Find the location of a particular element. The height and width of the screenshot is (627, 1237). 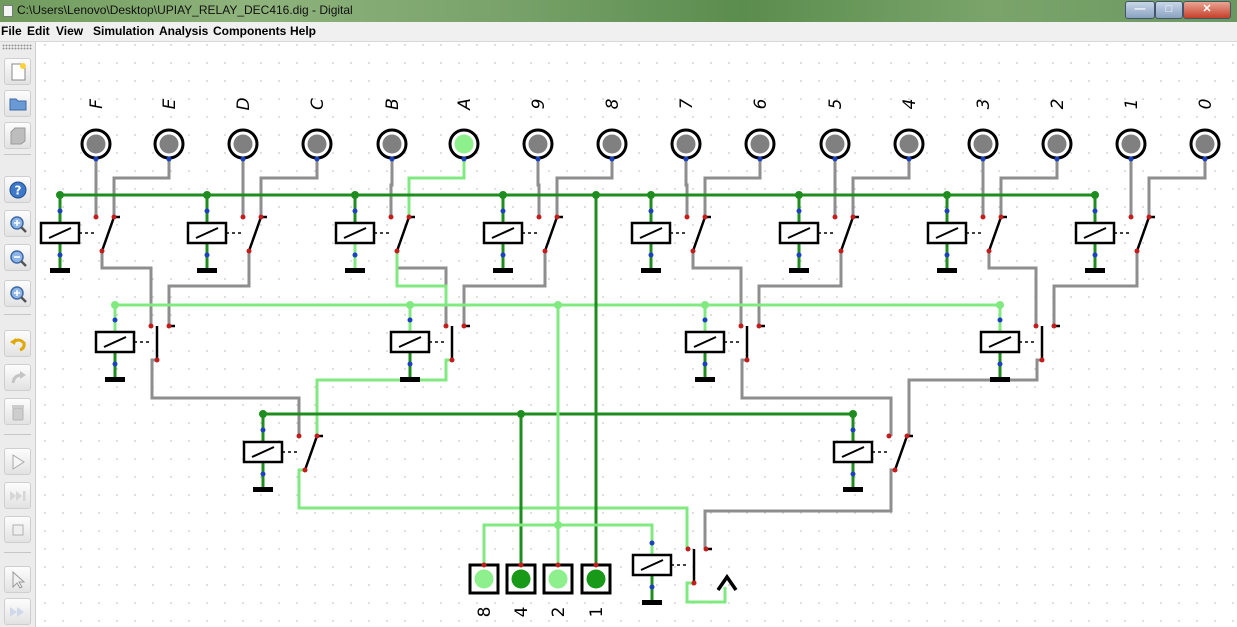

app-icon is located at coordinates (8, 11).